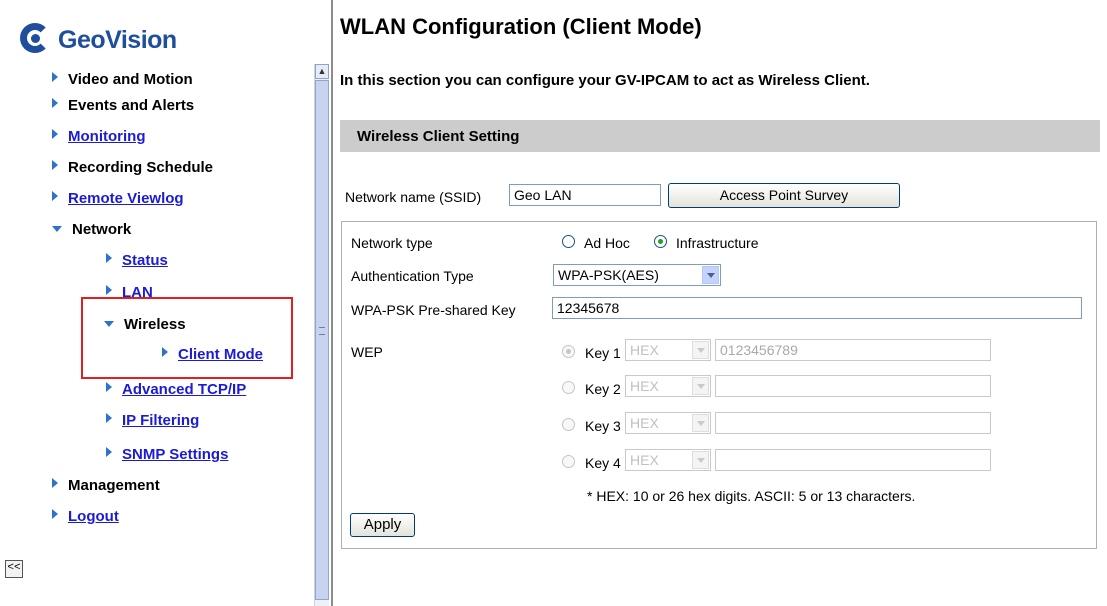 The width and height of the screenshot is (1107, 606). I want to click on auth-type-label: Authentication Type, so click(412, 276).